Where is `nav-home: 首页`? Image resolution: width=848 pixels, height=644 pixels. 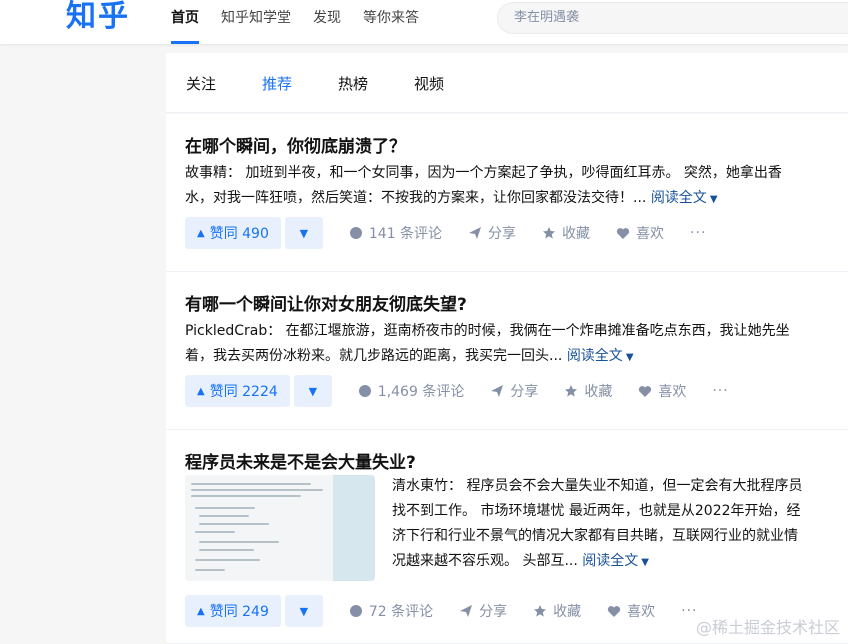 nav-home: 首页 is located at coordinates (185, 22).